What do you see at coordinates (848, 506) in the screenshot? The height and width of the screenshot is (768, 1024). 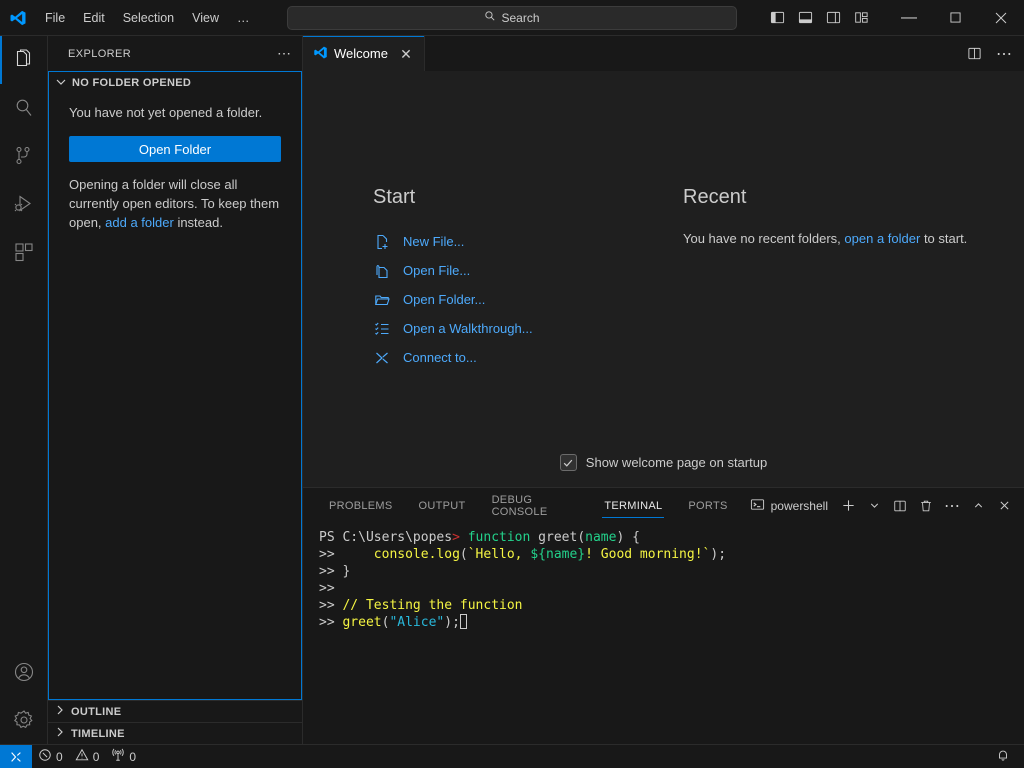 I see `plus-icon` at bounding box center [848, 506].